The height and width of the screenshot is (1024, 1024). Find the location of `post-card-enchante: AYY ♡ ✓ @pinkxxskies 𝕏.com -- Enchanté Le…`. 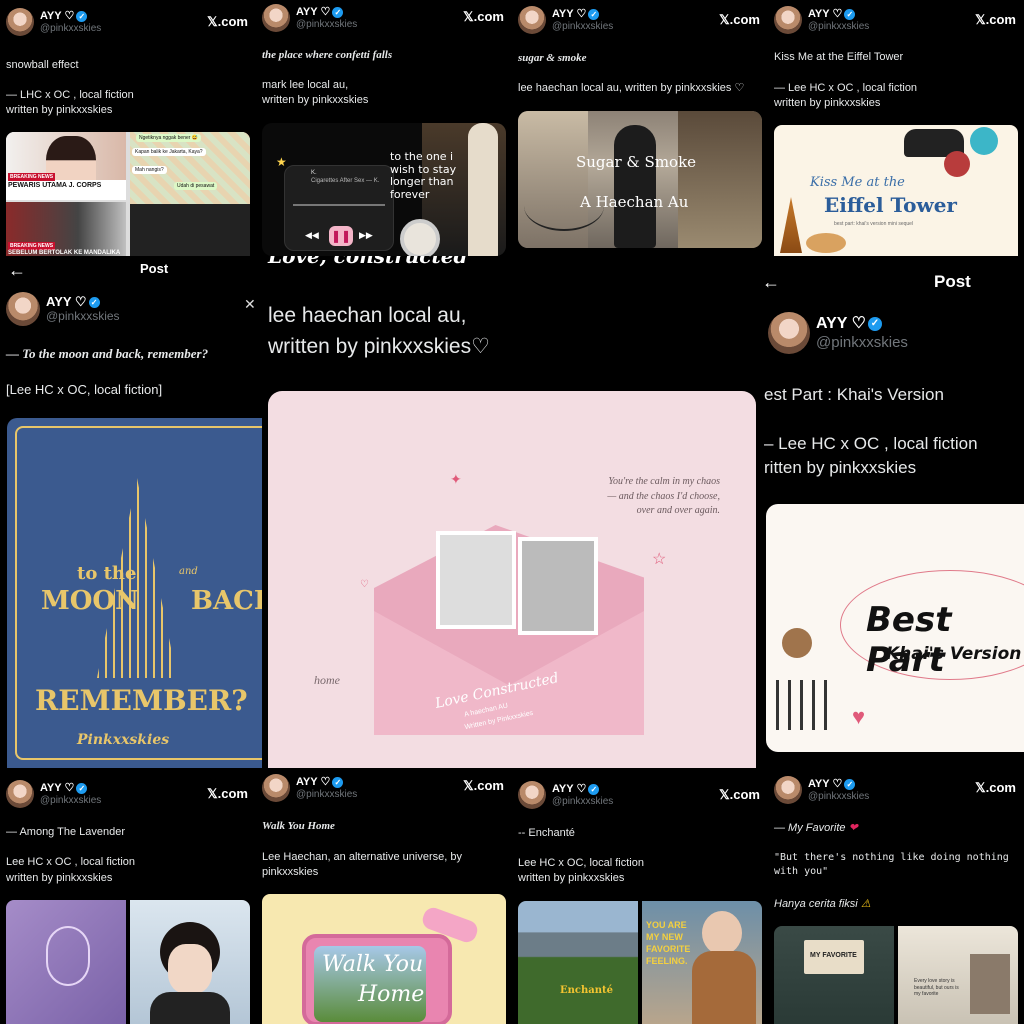

post-card-enchante: AYY ♡ ✓ @pinkxxskies 𝕏.com -- Enchanté Le… is located at coordinates (640, 896).